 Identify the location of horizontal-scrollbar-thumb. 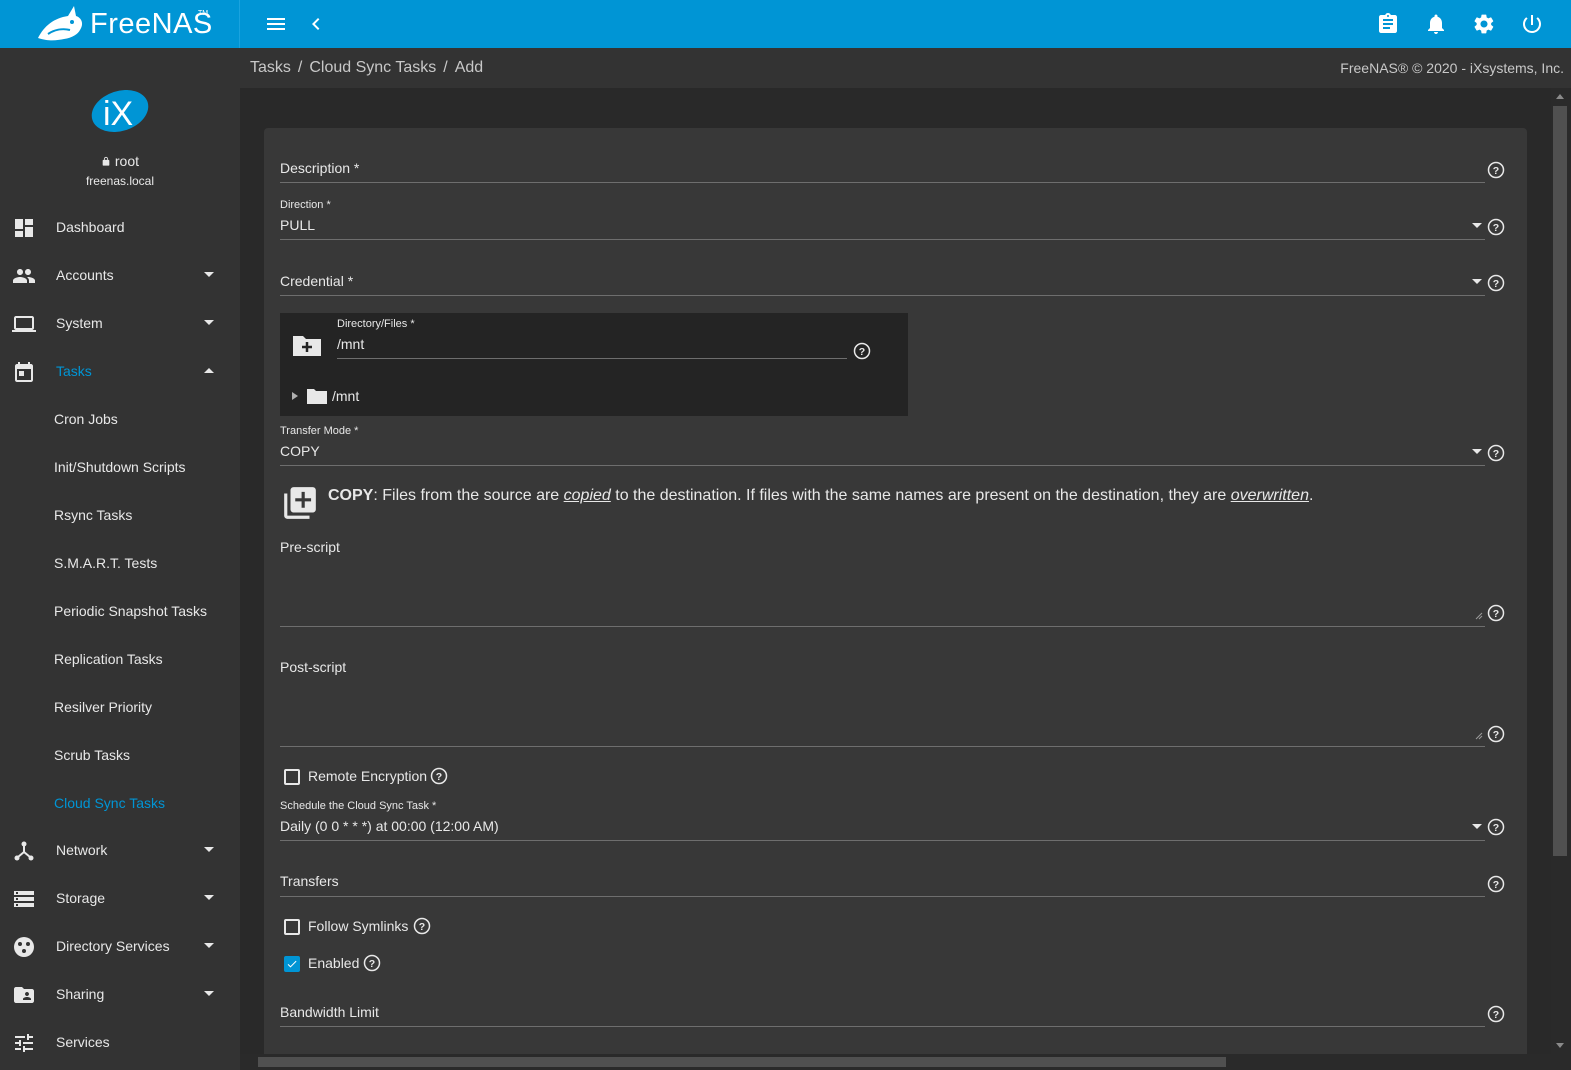
(742, 1062).